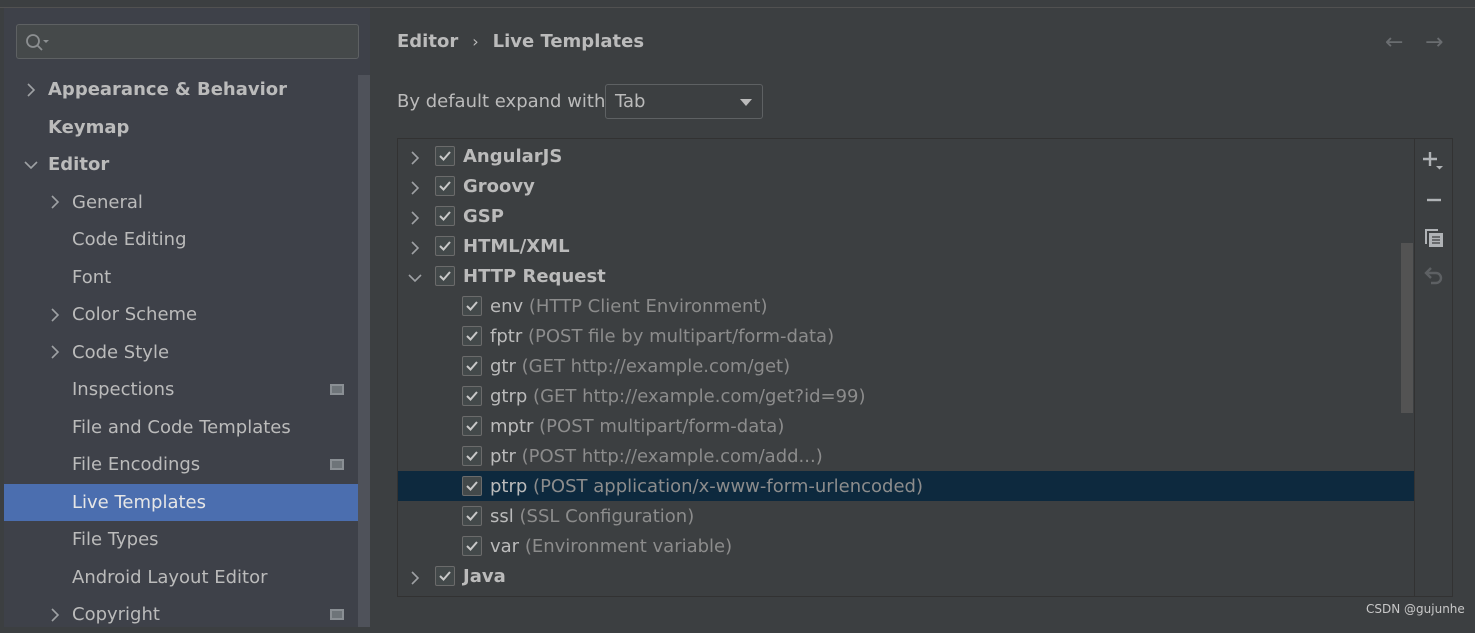 The image size is (1475, 633). What do you see at coordinates (906, 456) in the screenshot?
I see `template-item: ptr (POST http://example.com/add...)` at bounding box center [906, 456].